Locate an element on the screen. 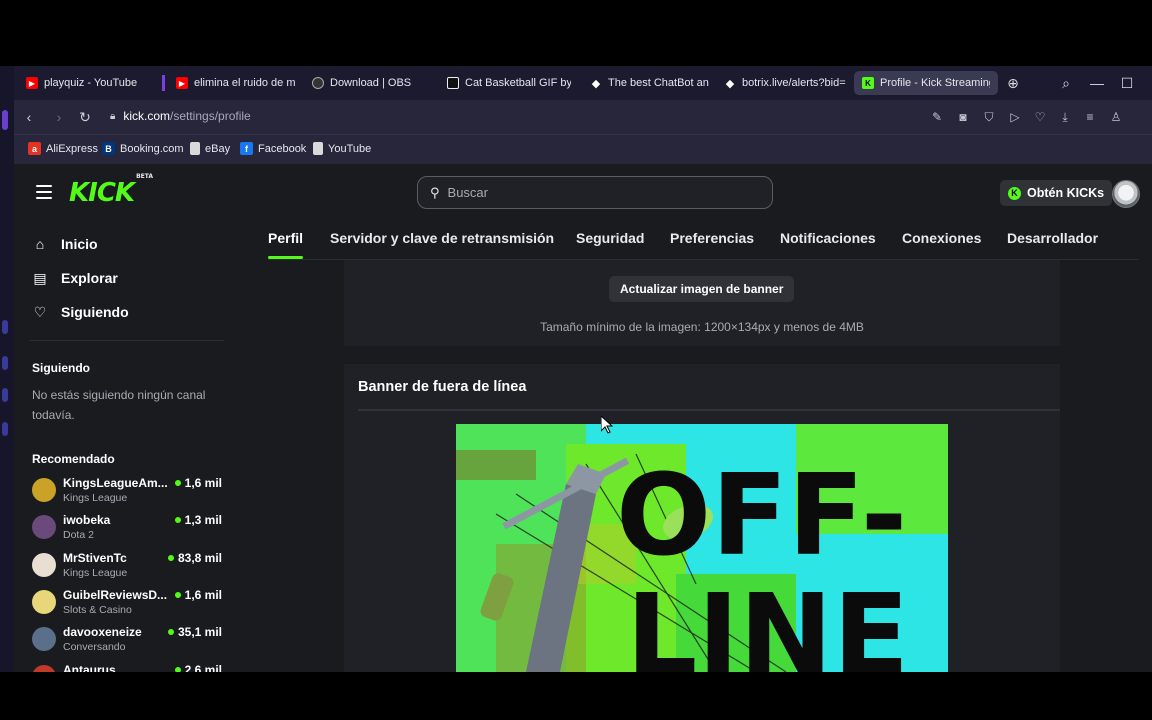  tab-preferencias: Preferencias is located at coordinates (712, 238).